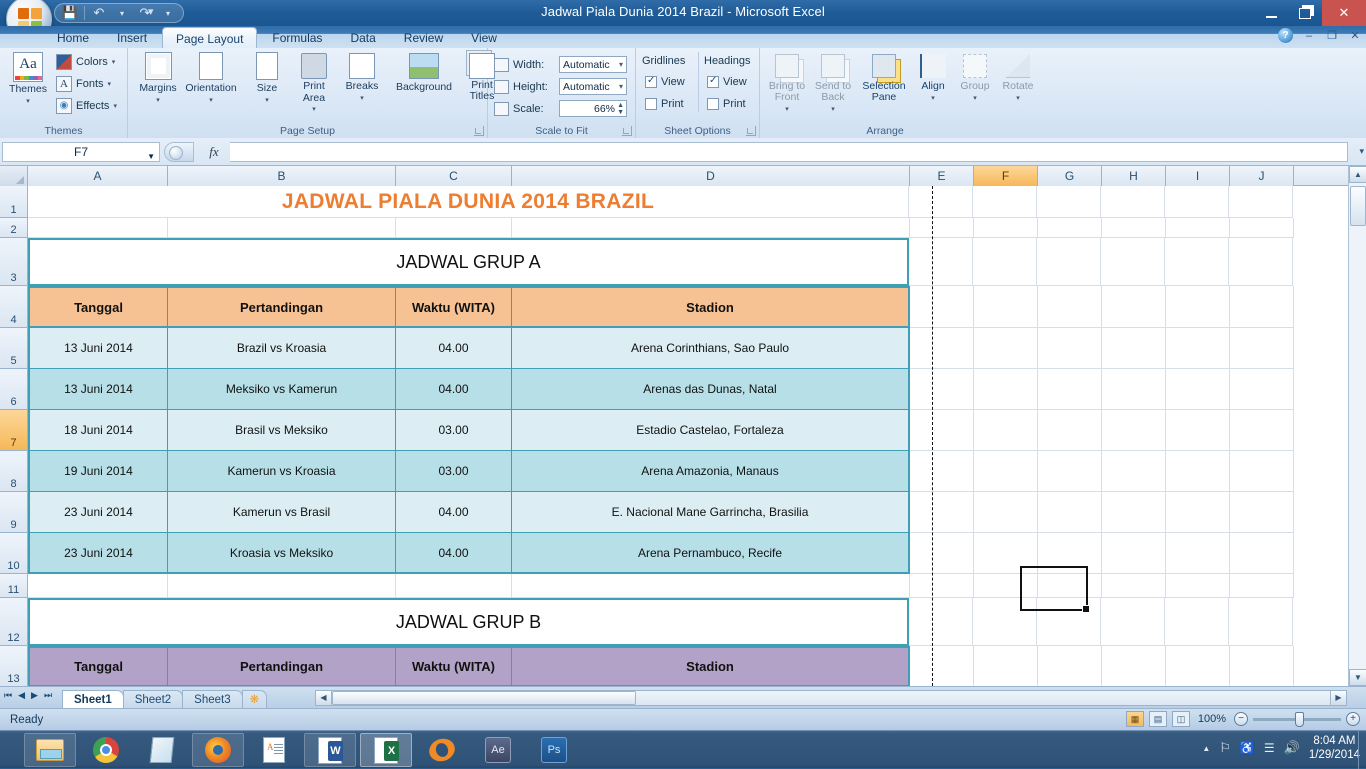 This screenshot has width=1366, height=769. What do you see at coordinates (787, 83) in the screenshot?
I see `bring-to-front-button: Bring to Front ▾` at bounding box center [787, 83].